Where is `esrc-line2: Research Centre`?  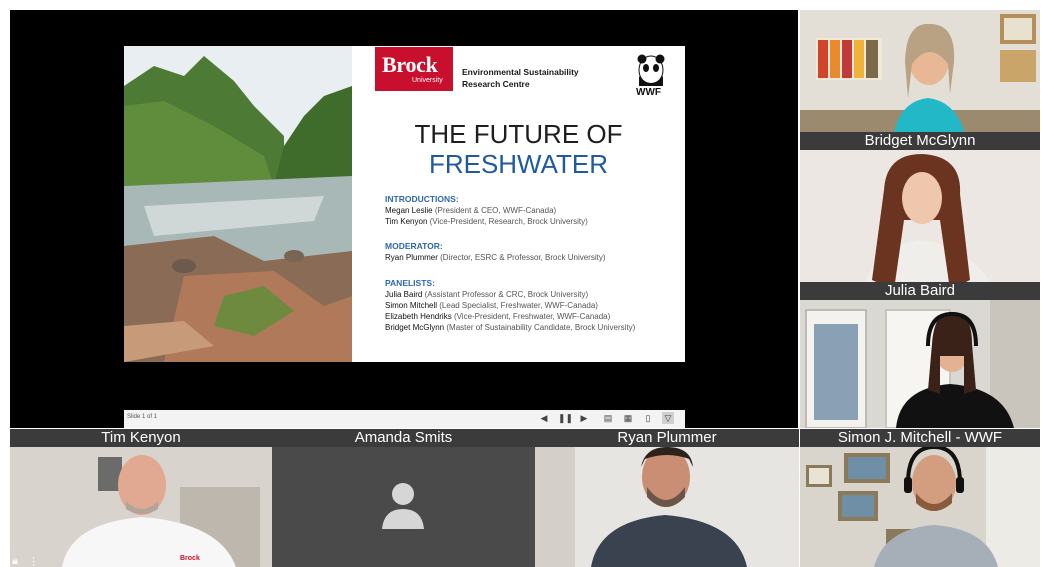
esrc-line2: Research Centre is located at coordinates (496, 84).